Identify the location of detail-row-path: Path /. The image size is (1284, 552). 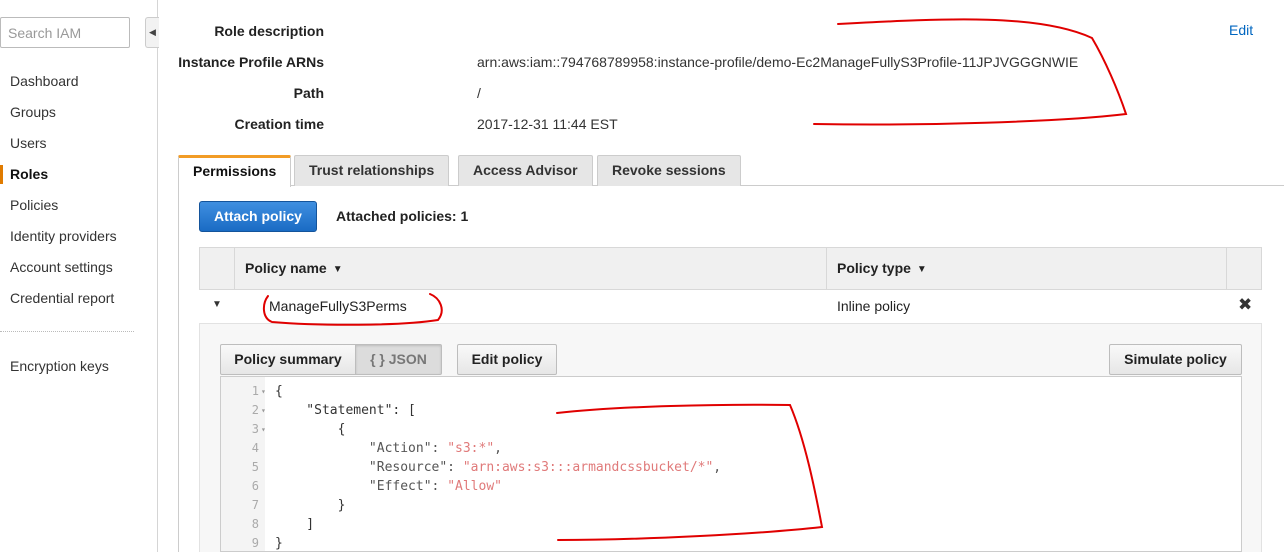
(660, 93).